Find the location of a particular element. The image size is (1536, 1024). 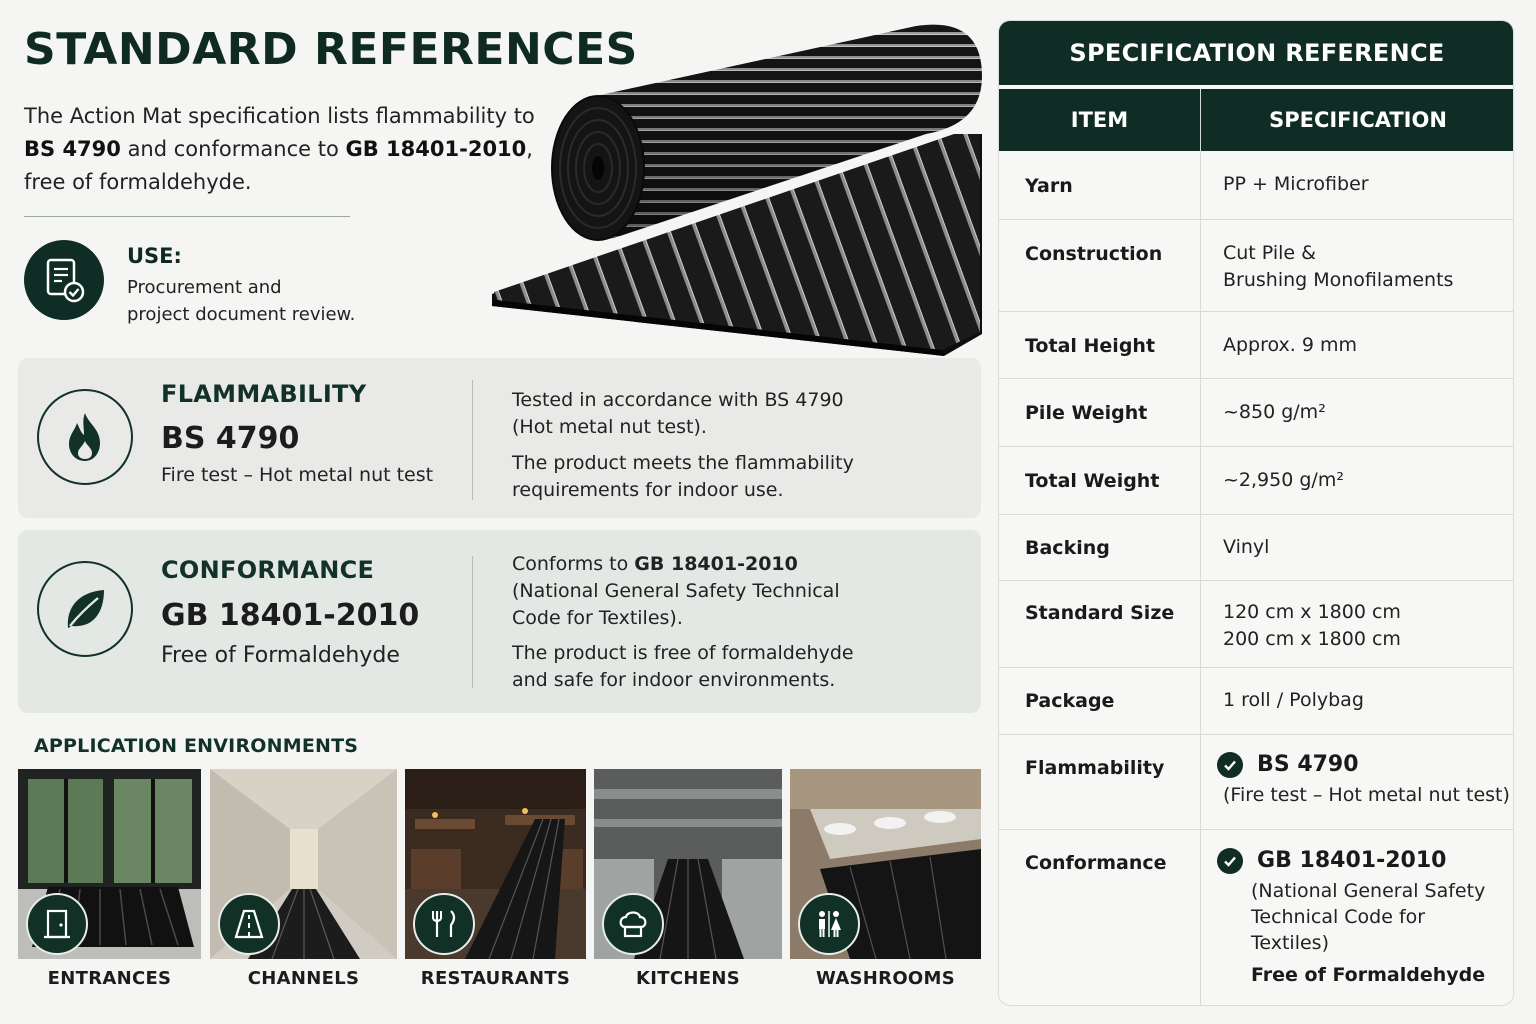

description-standard: GB 18401-2010 is located at coordinates (716, 564).